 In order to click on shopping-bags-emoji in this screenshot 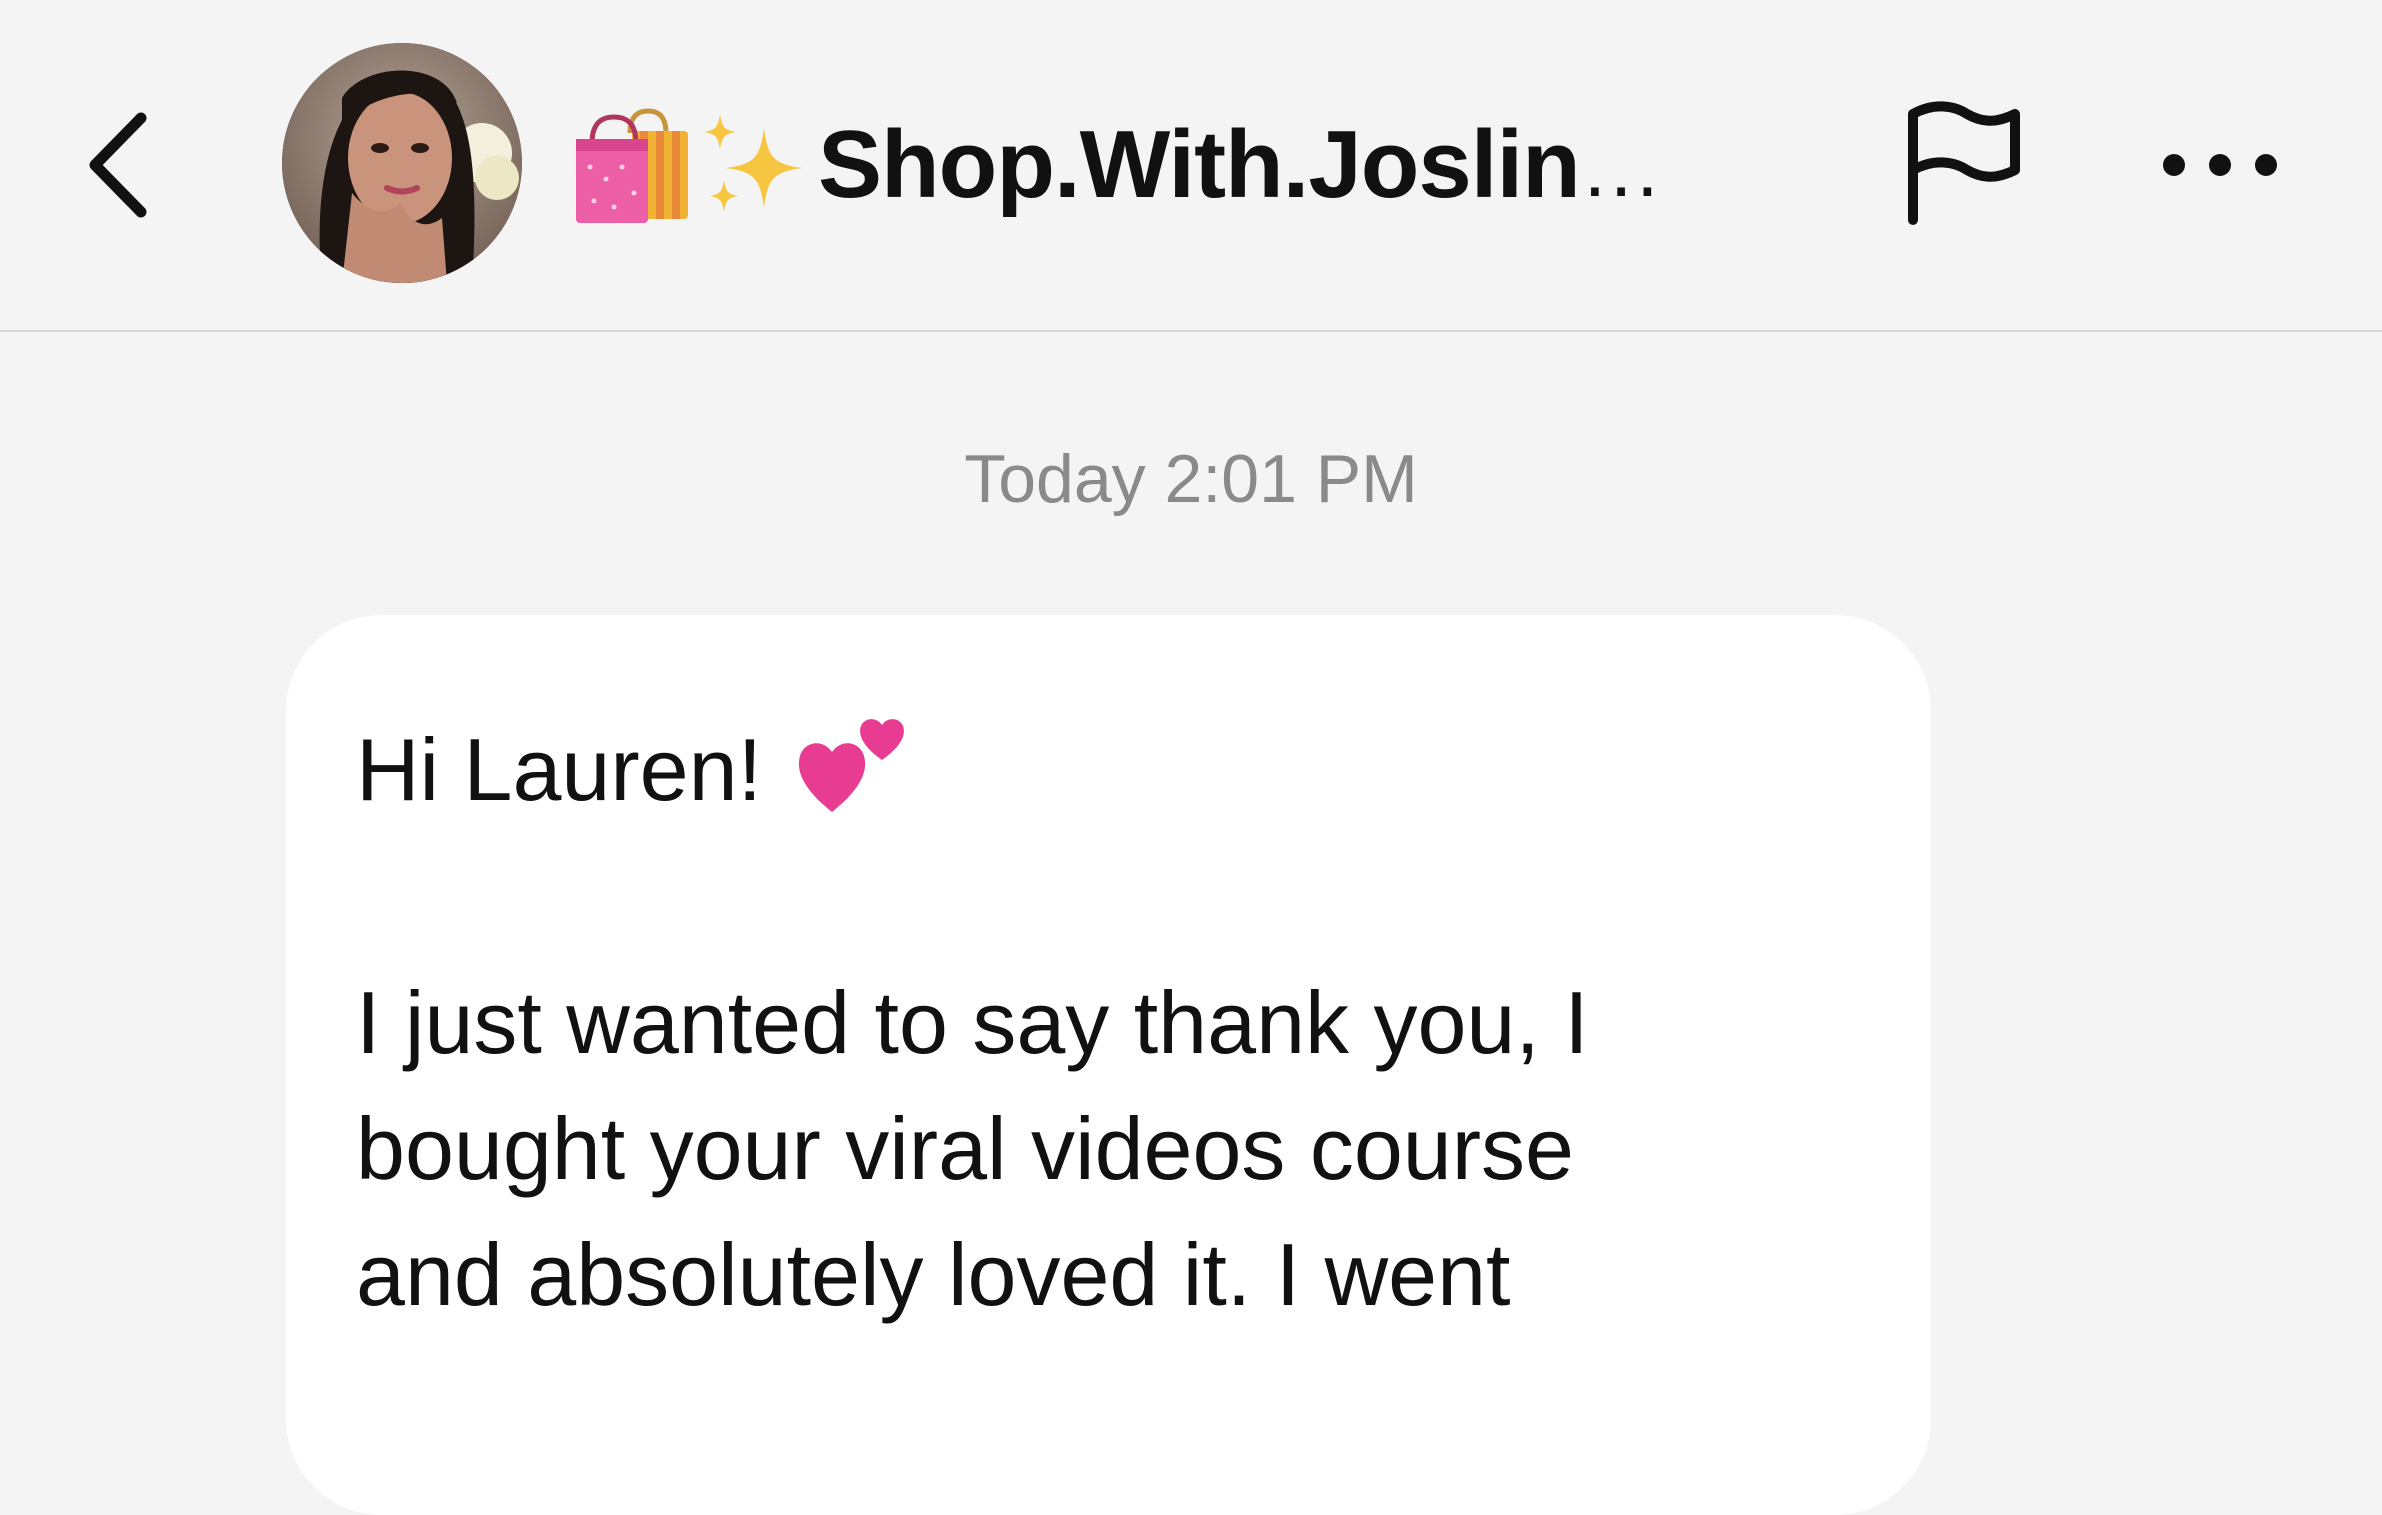, I will do `click(632, 165)`.